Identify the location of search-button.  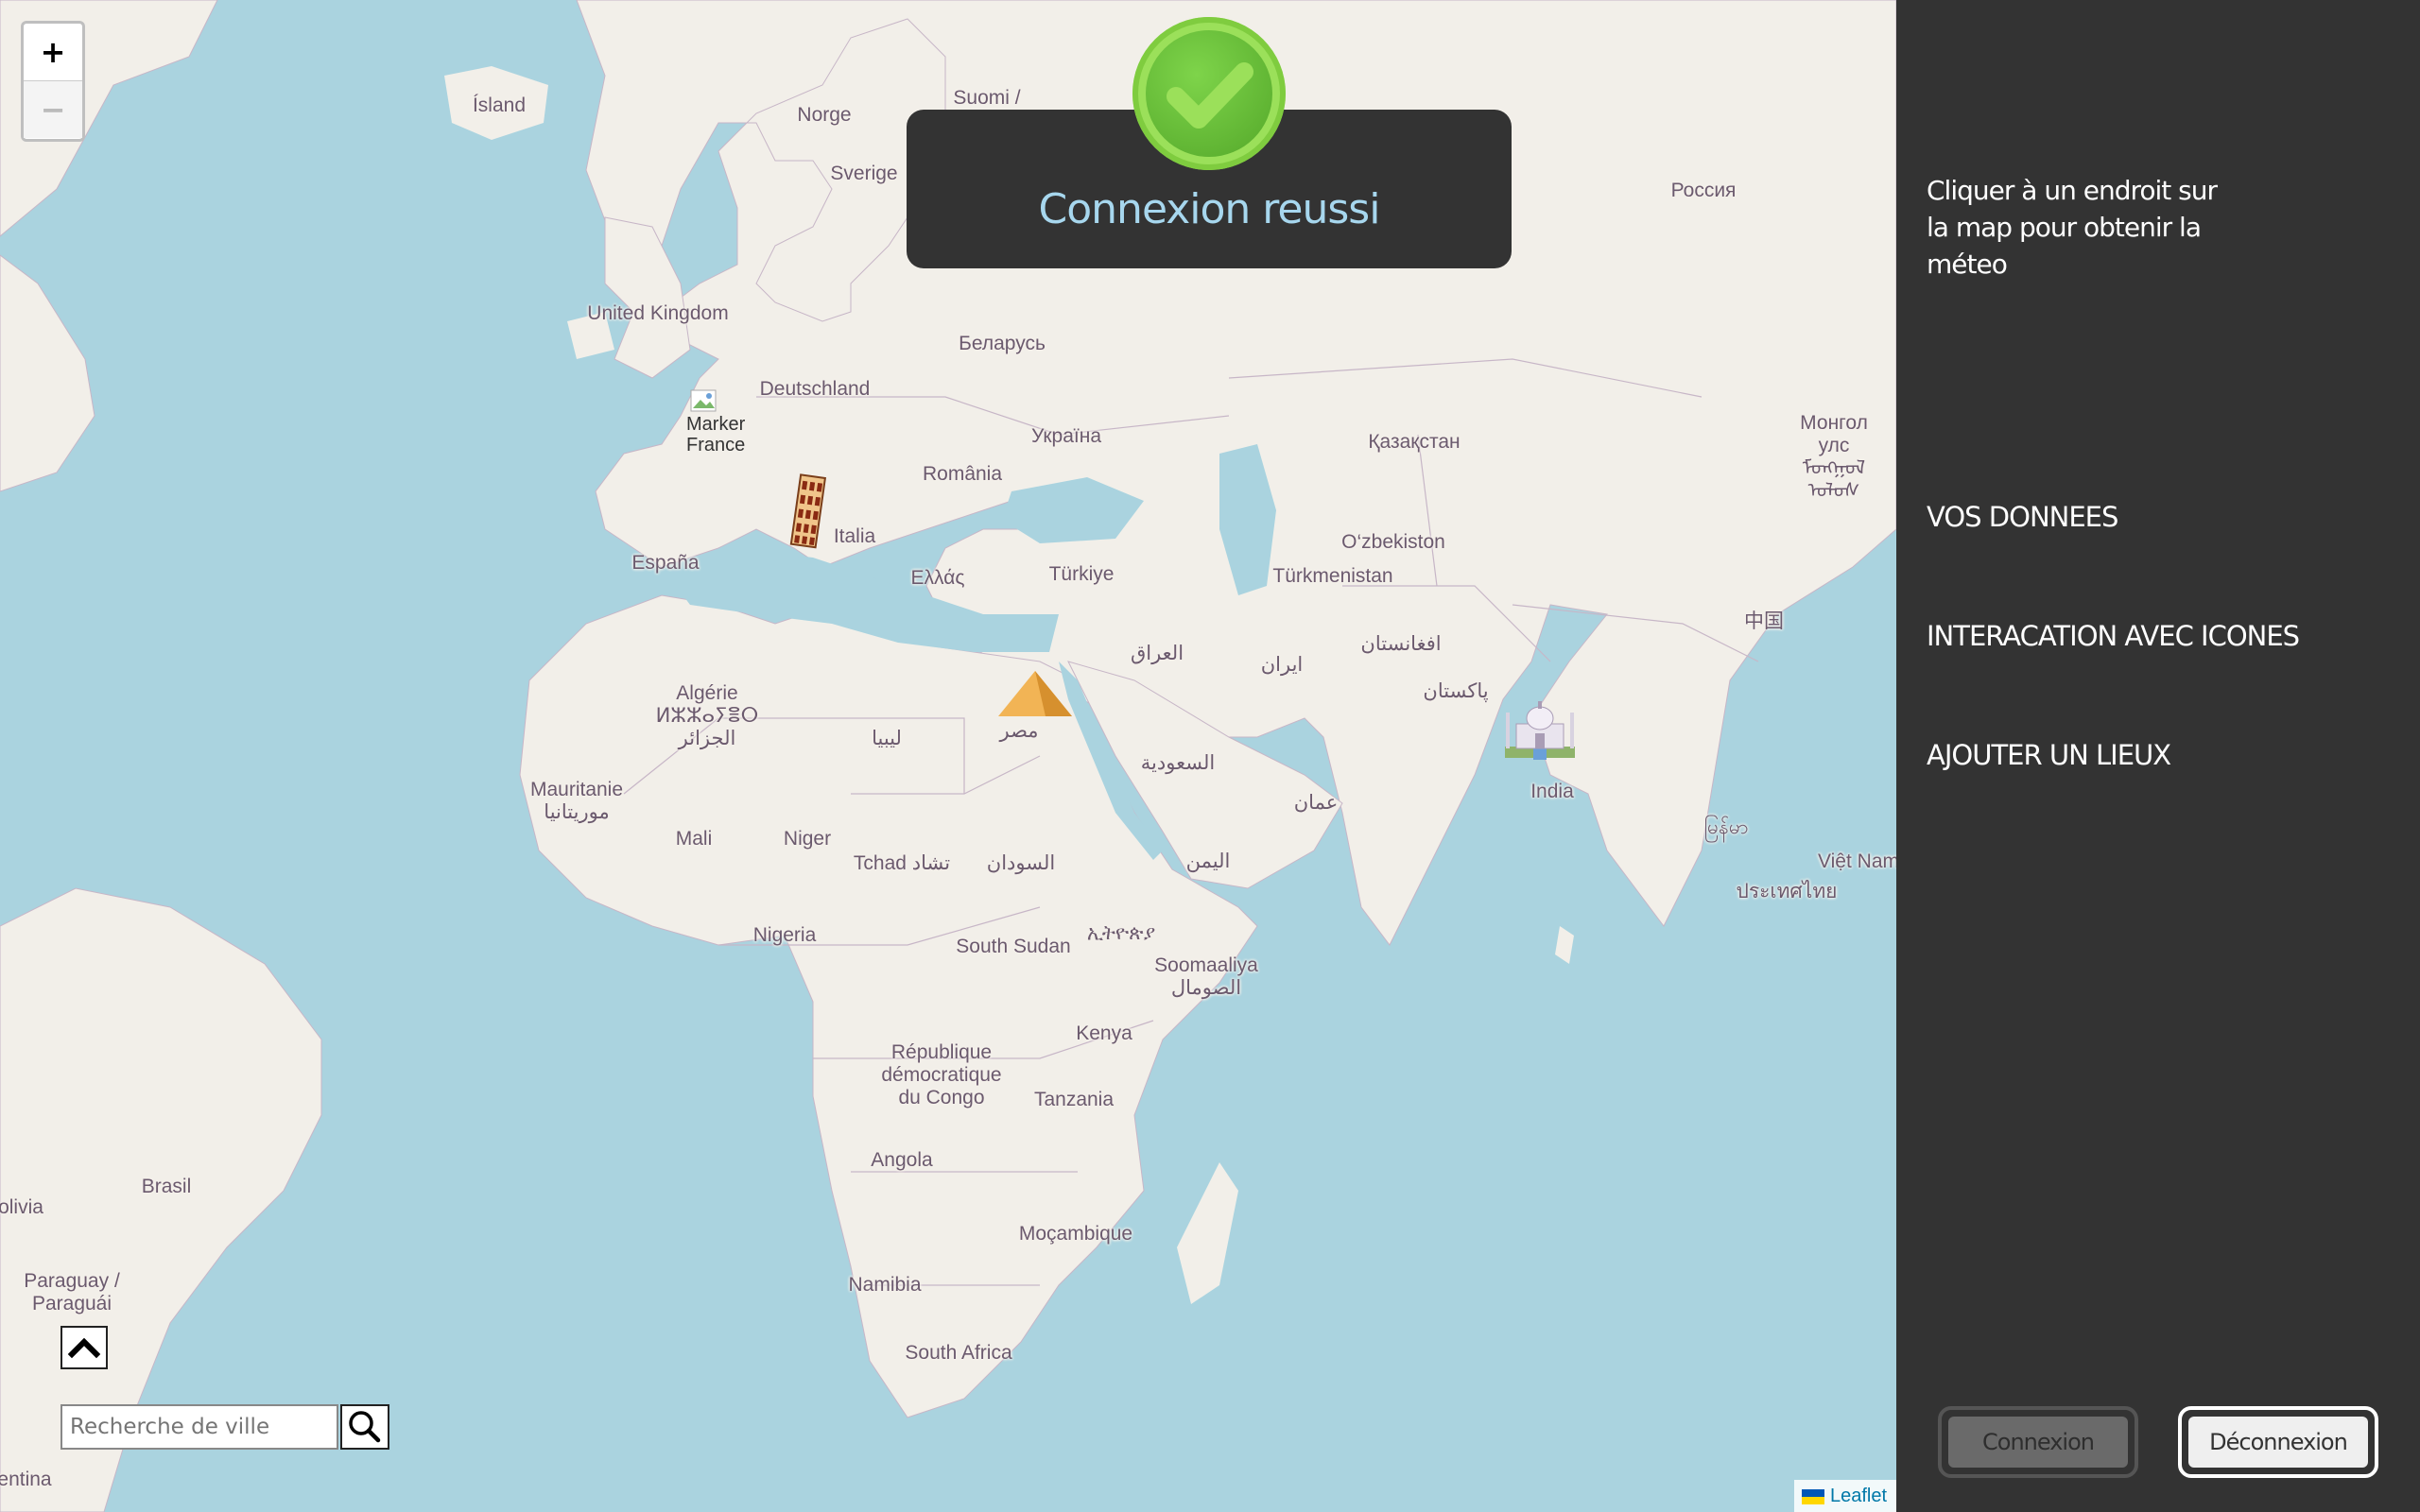
(364, 1427).